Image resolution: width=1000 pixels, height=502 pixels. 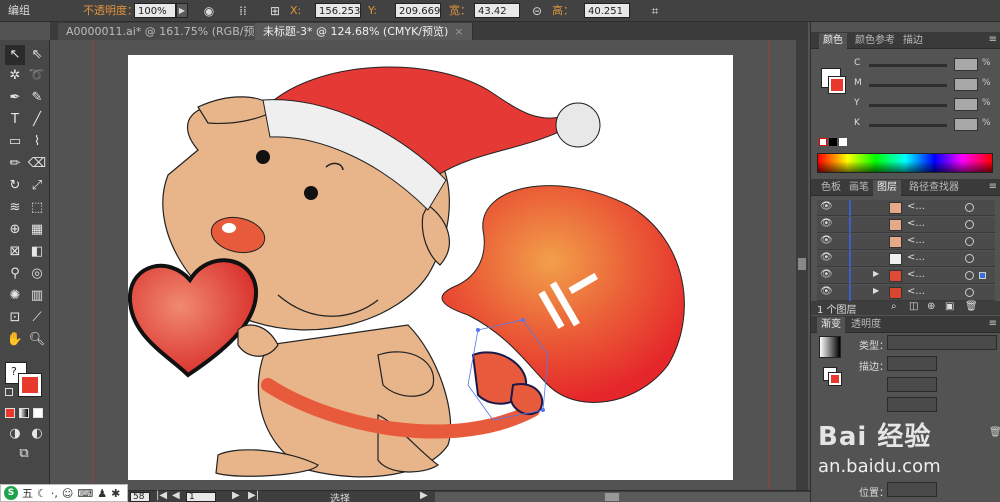 What do you see at coordinates (15, 164) in the screenshot?
I see `pencil-tool-icon: ✏` at bounding box center [15, 164].